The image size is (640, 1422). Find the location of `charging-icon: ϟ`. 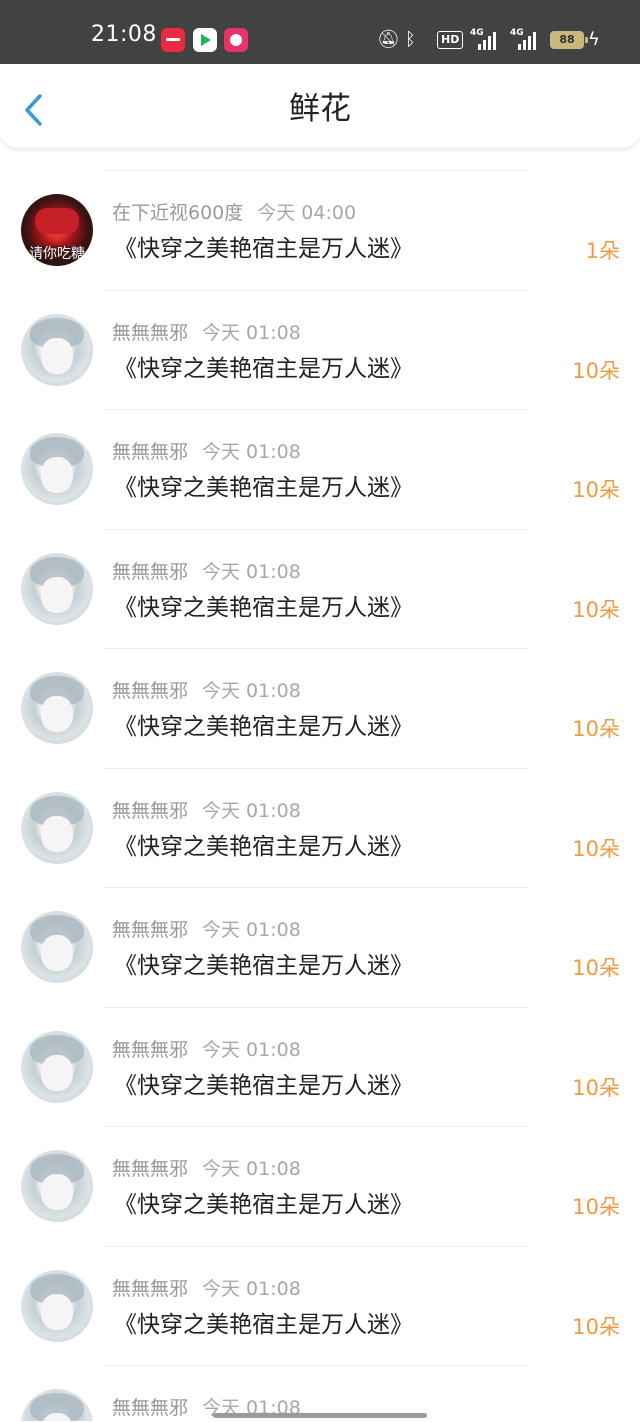

charging-icon: ϟ is located at coordinates (594, 39).